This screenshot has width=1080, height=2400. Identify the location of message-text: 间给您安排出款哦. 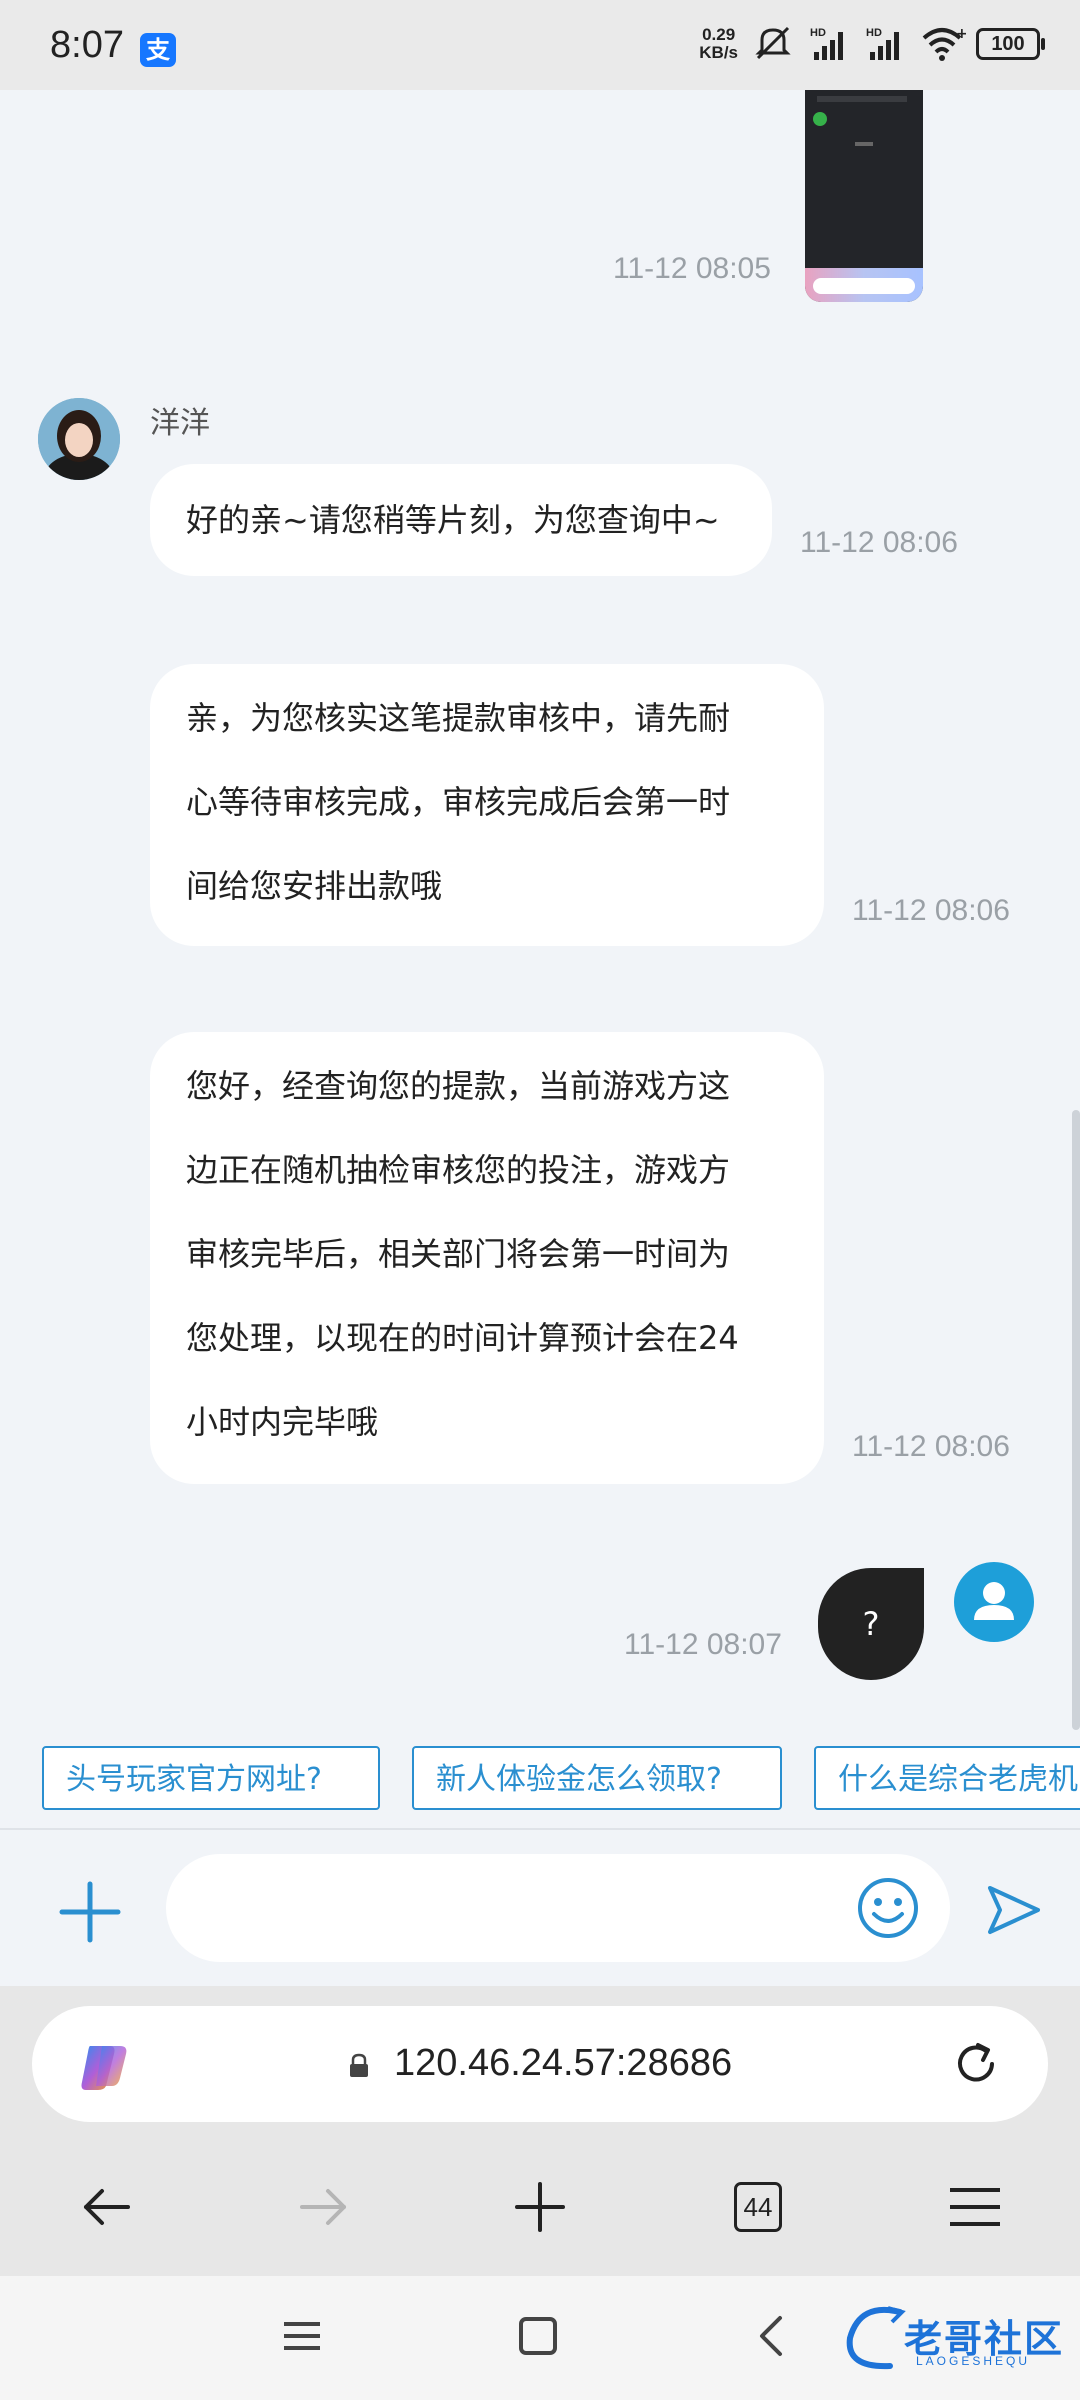
(314, 886).